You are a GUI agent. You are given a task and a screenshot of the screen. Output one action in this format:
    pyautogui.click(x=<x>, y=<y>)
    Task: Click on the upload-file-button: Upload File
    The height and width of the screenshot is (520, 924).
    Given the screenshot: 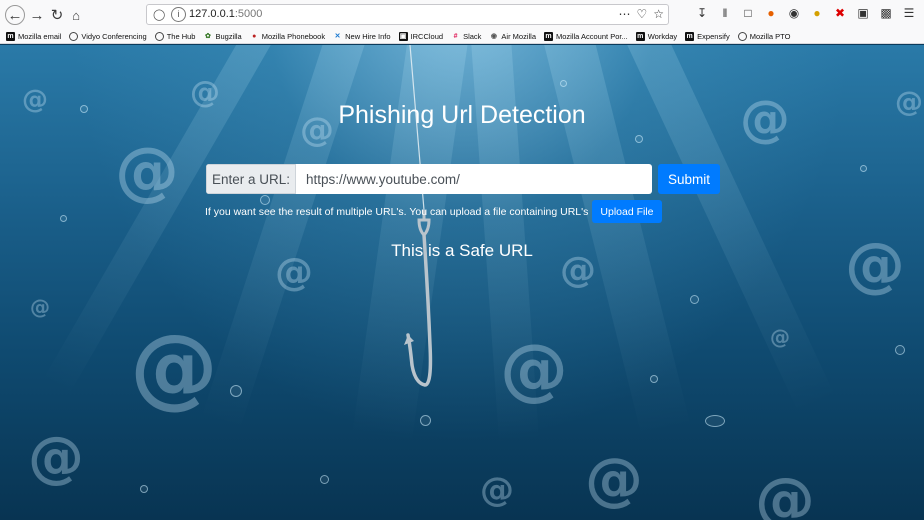 What is the action you would take?
    pyautogui.click(x=627, y=211)
    